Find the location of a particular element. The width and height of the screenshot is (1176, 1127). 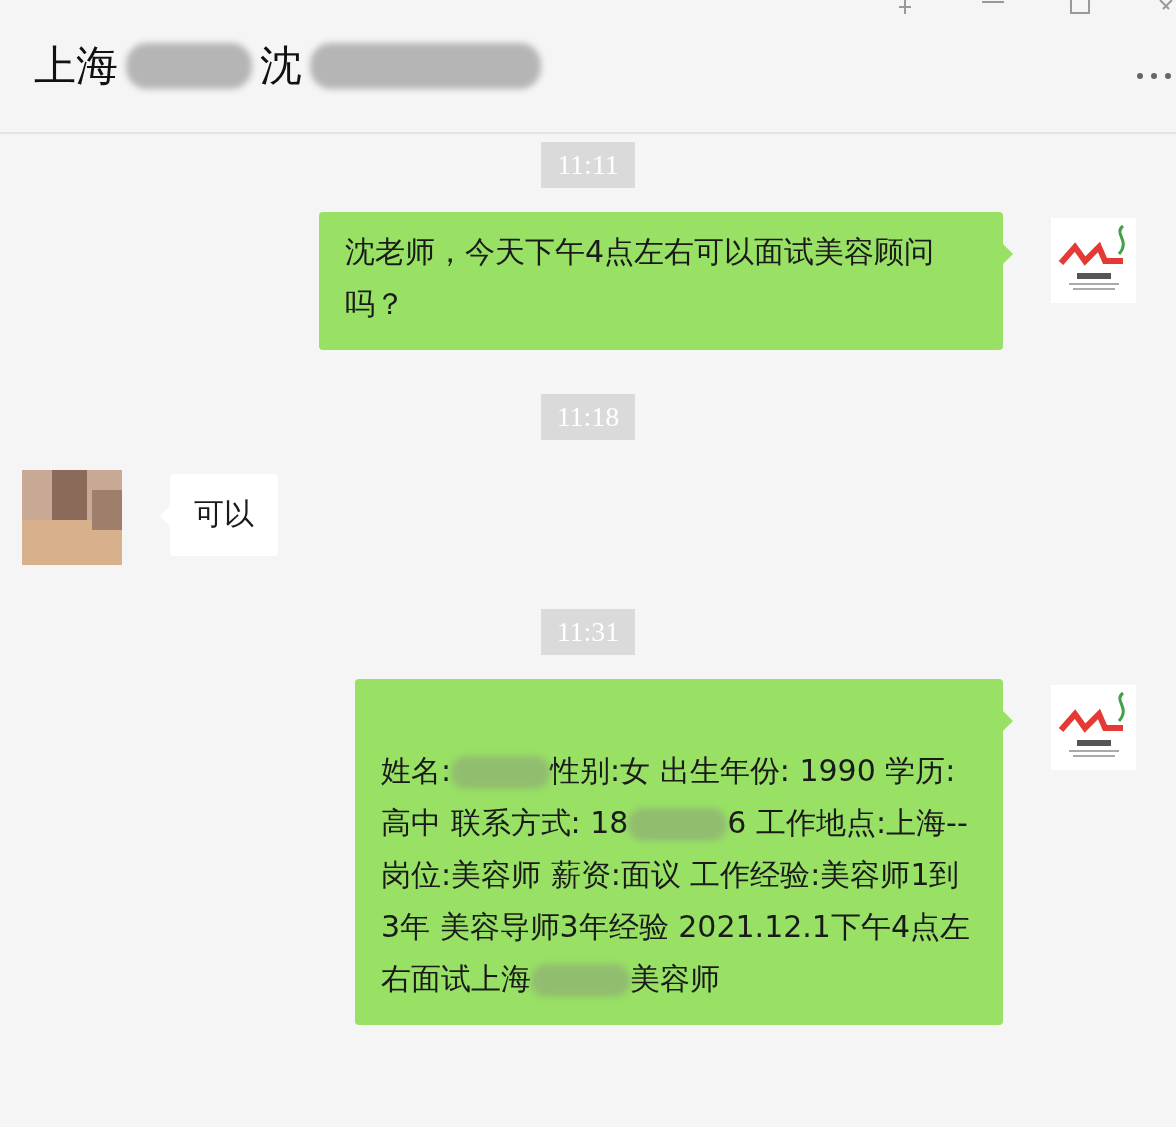

message-bubble: 沈老师，今天下午4点左右可以面试美容顾问吗？ is located at coordinates (661, 281).